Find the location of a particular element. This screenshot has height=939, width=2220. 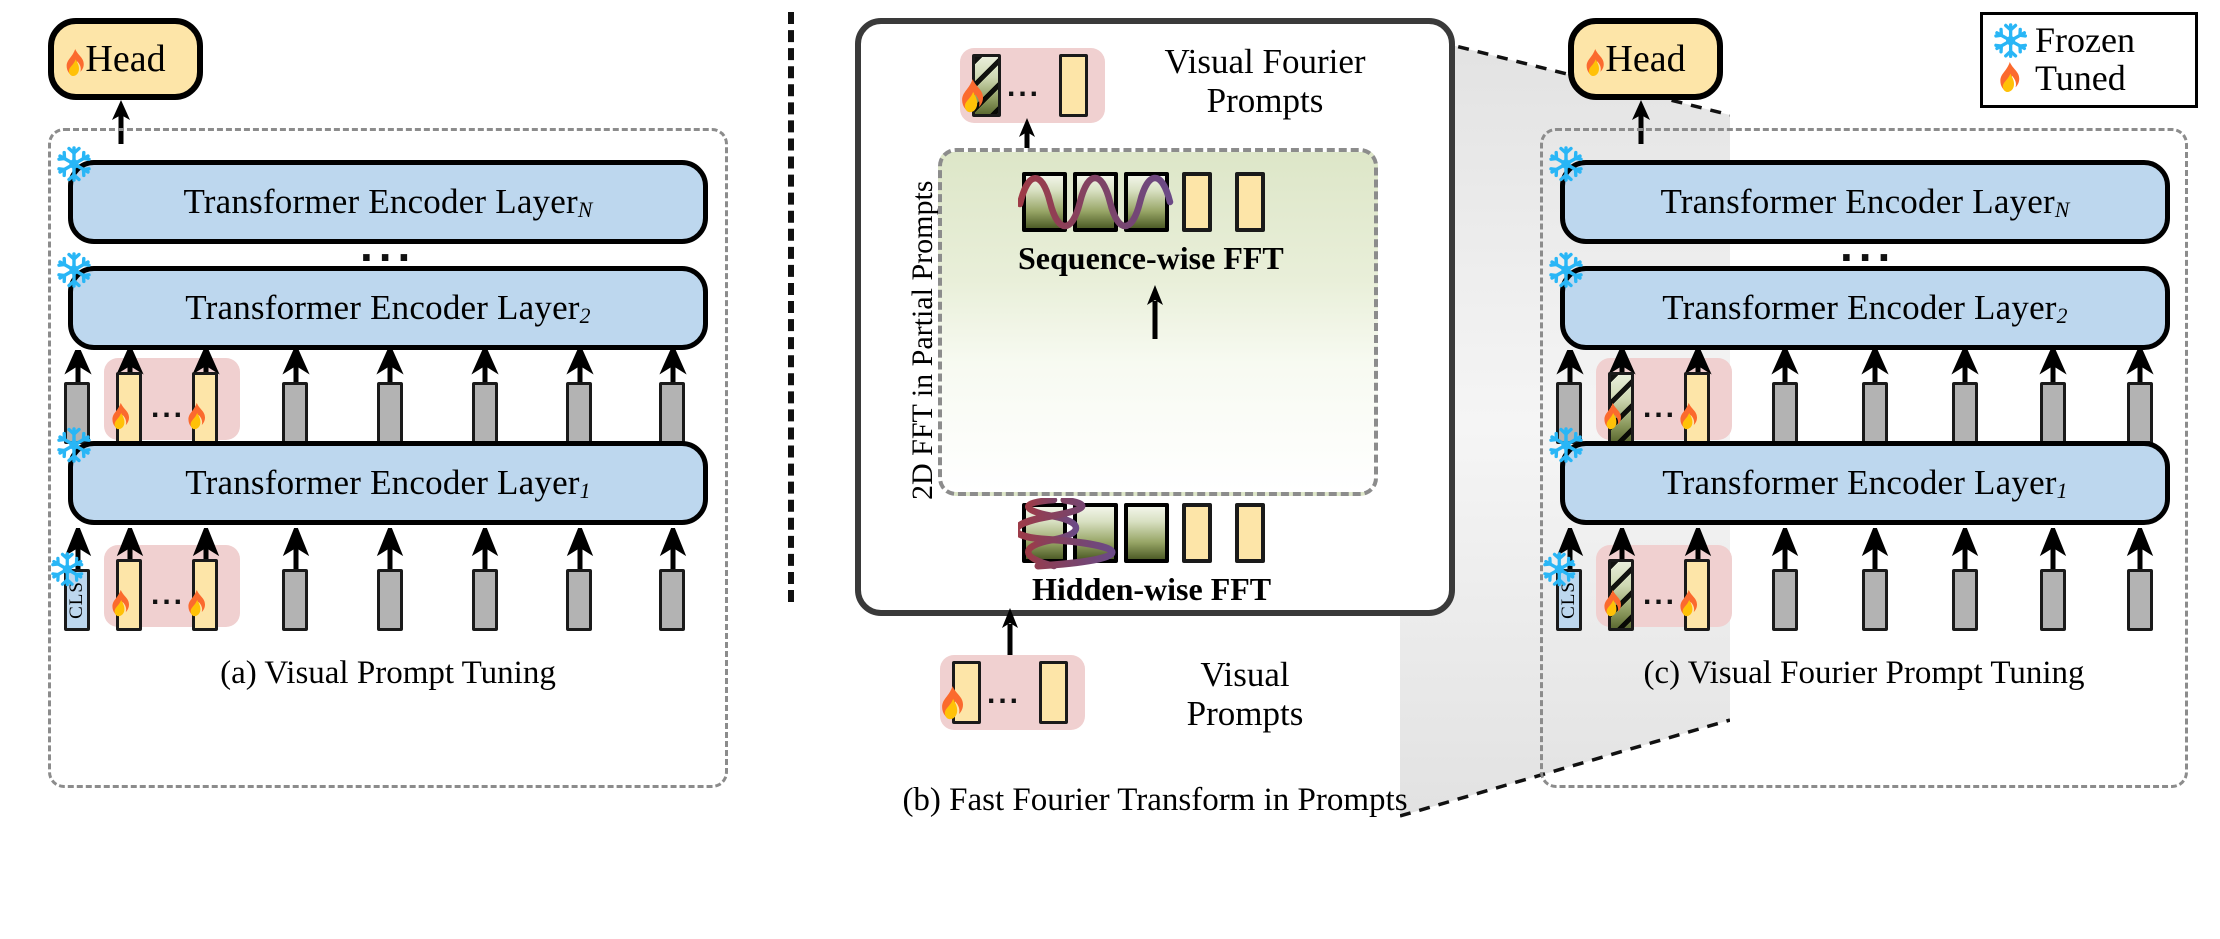

panel-c-encoder-layer-2: Transformer Encoder Layer 2 is located at coordinates (1865, 308).